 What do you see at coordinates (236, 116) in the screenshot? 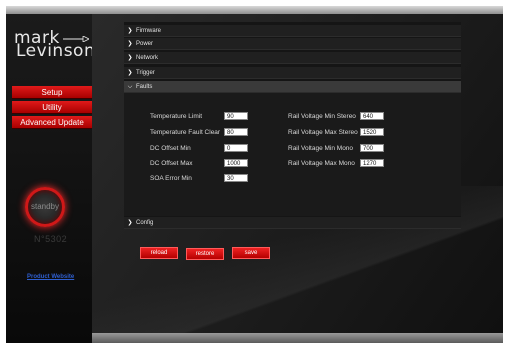
I see `temperature-limit-input: 90` at bounding box center [236, 116].